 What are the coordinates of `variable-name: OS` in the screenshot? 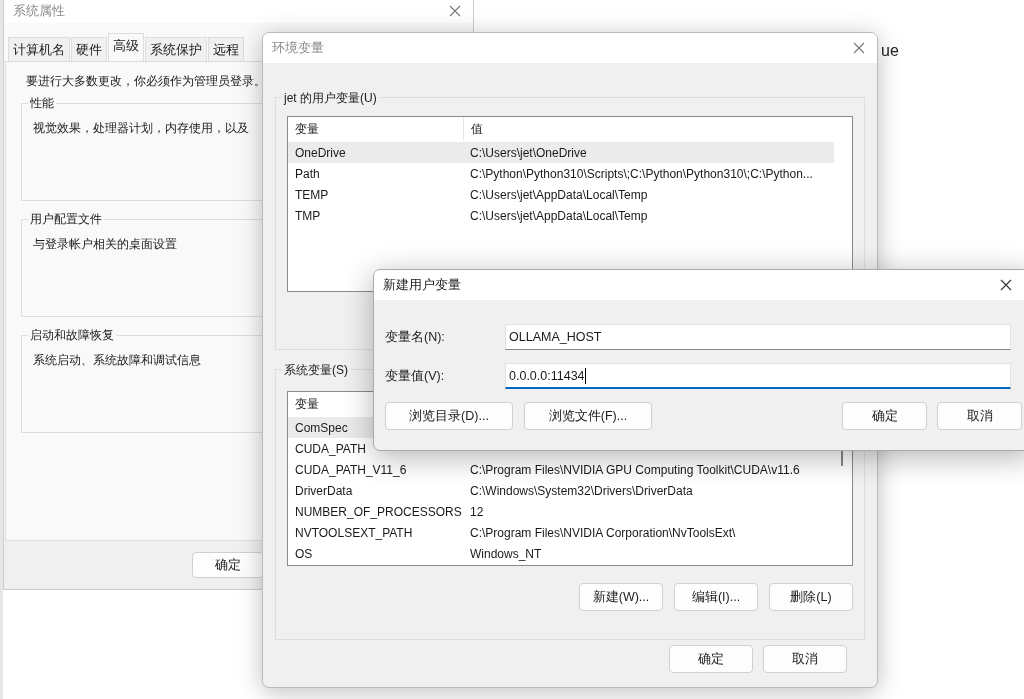 It's located at (304, 553).